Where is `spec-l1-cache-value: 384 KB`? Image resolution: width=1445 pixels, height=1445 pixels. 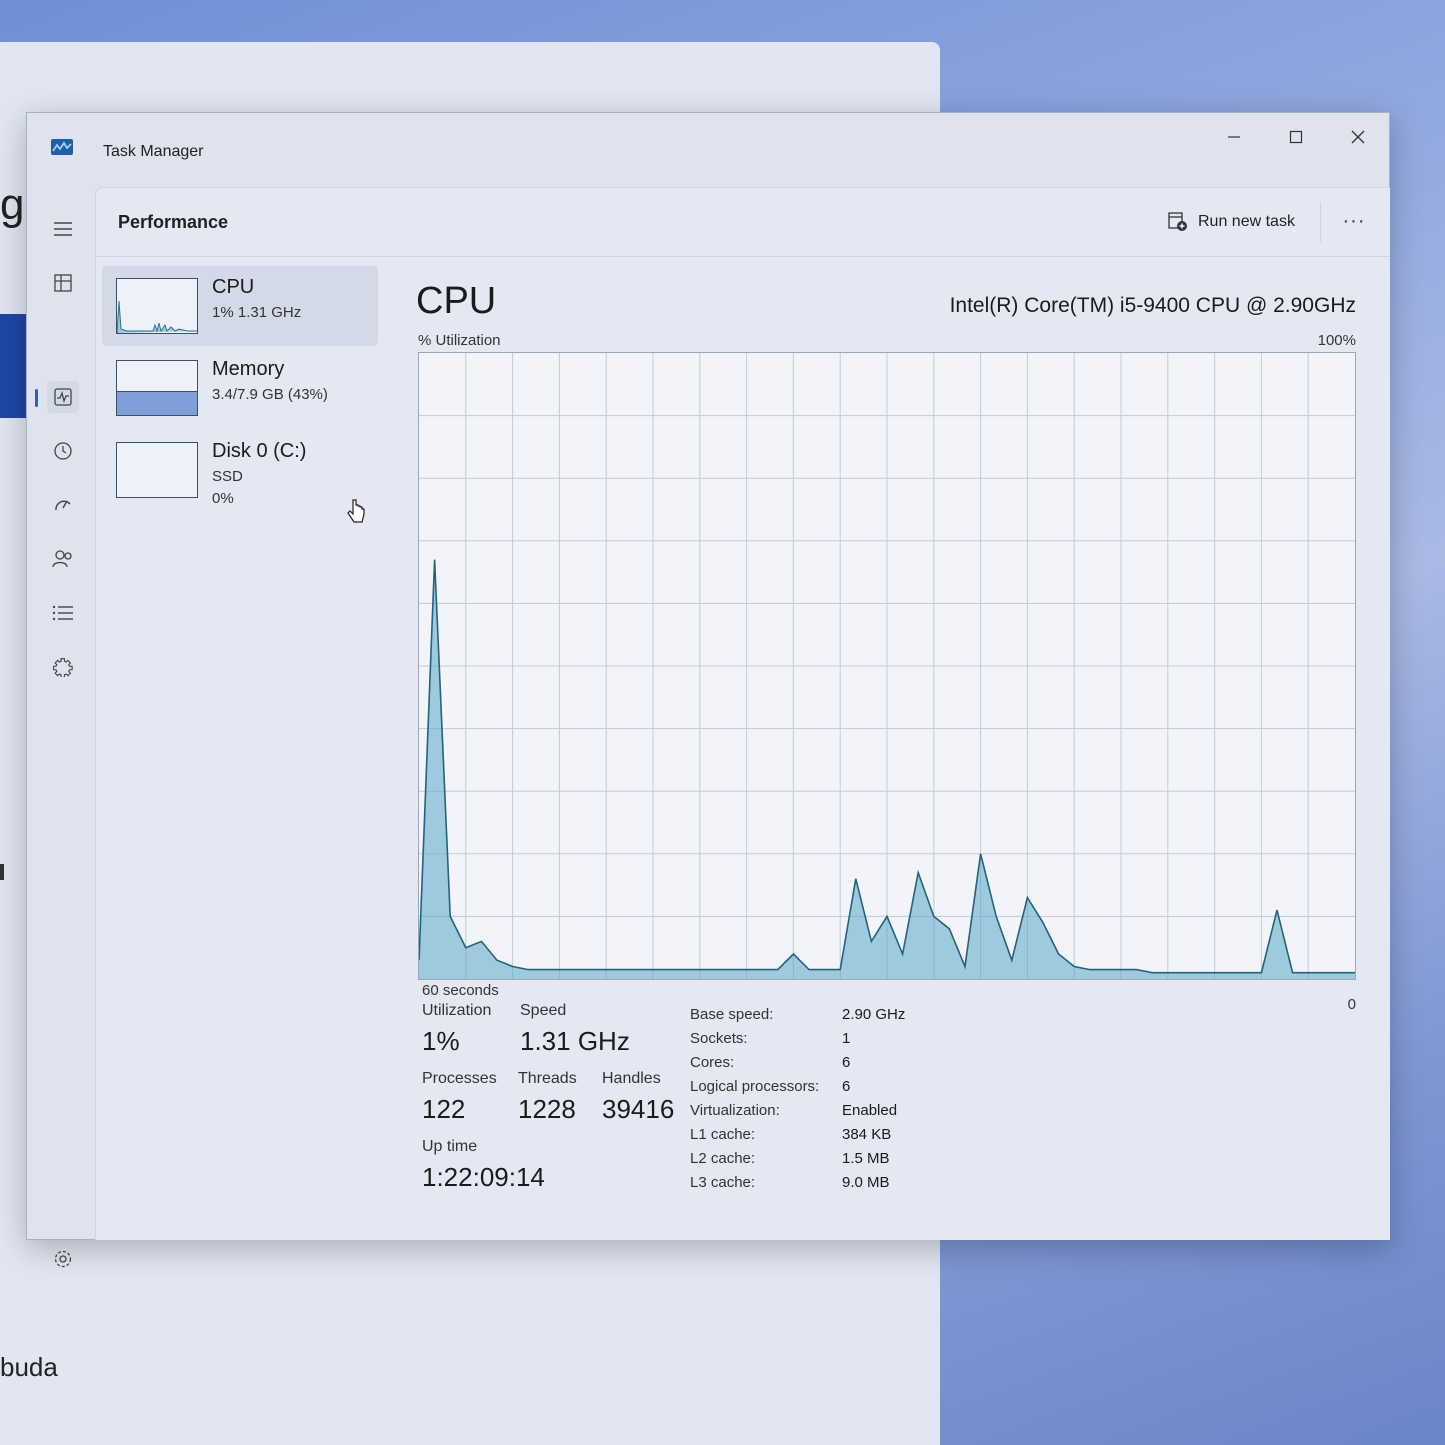
spec-l1-cache-value: 384 KB is located at coordinates (867, 1134).